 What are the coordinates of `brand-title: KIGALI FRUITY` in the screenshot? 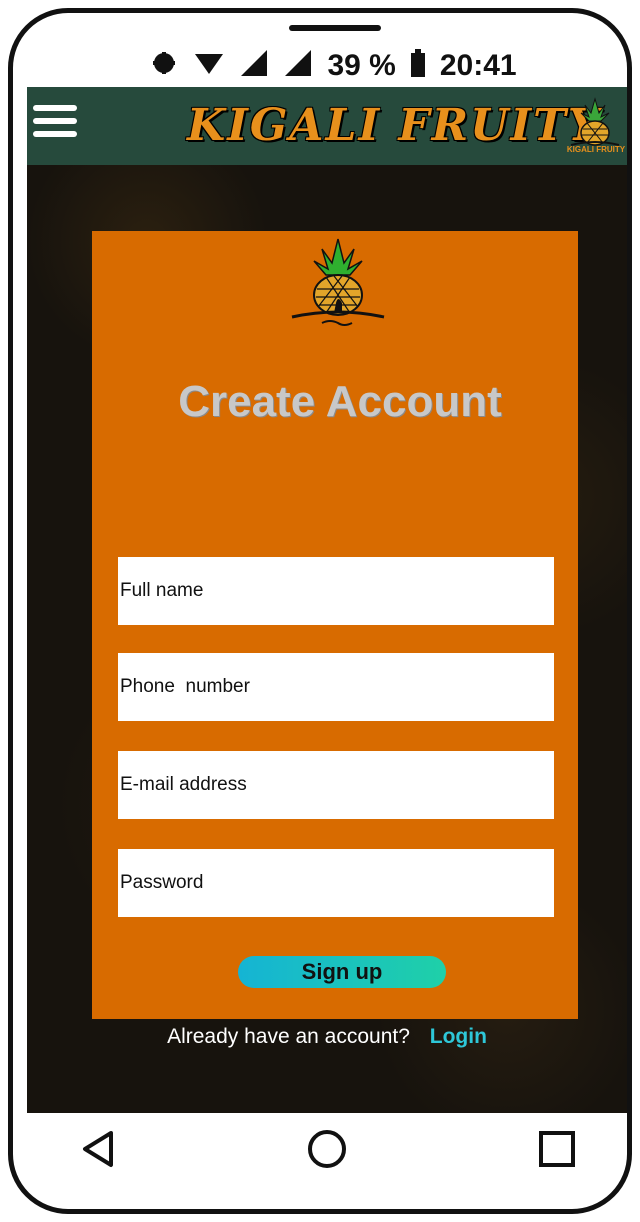 It's located at (394, 125).